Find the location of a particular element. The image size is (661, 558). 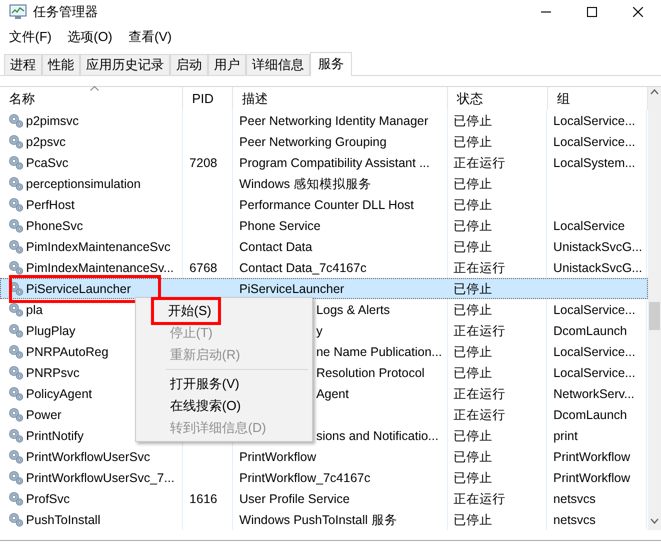

service-name: ProfSvc is located at coordinates (48, 499).